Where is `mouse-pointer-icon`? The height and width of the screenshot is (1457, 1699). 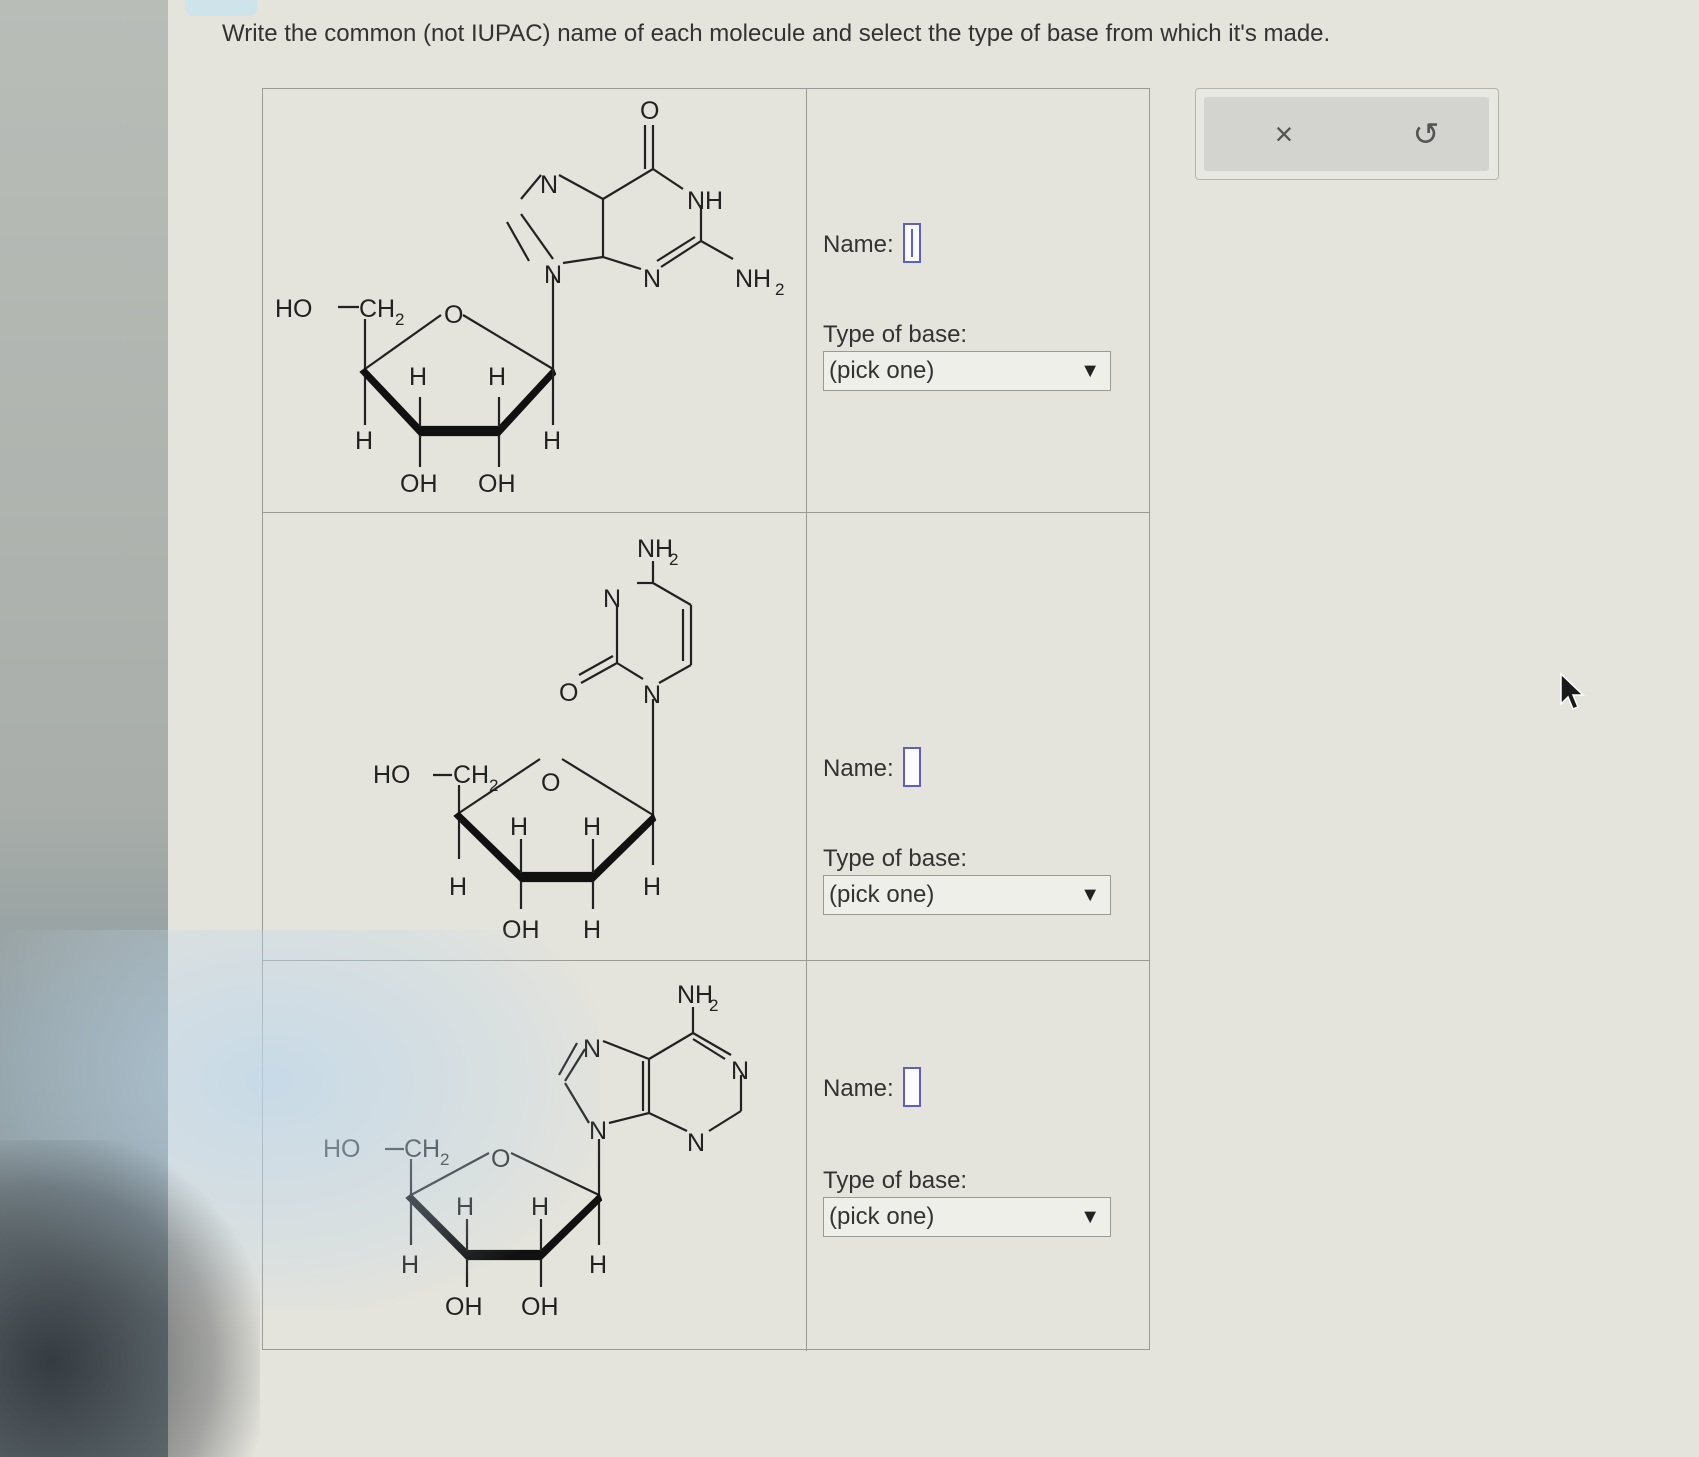
mouse-pointer-icon is located at coordinates (1572, 691).